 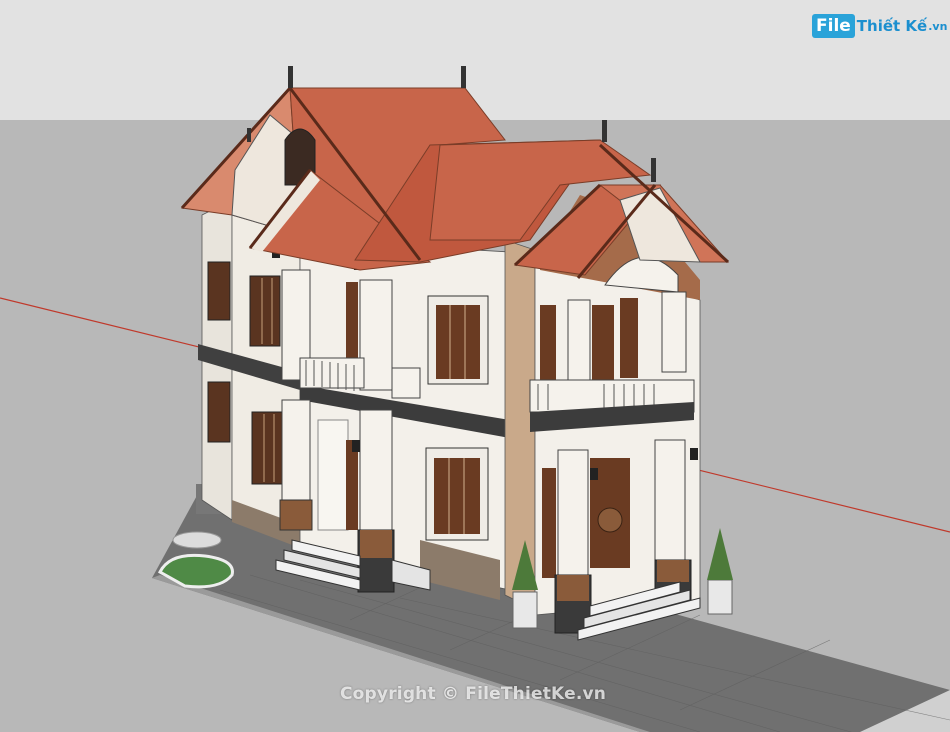 I want to click on logo-suffix: .vn, so click(x=938, y=26).